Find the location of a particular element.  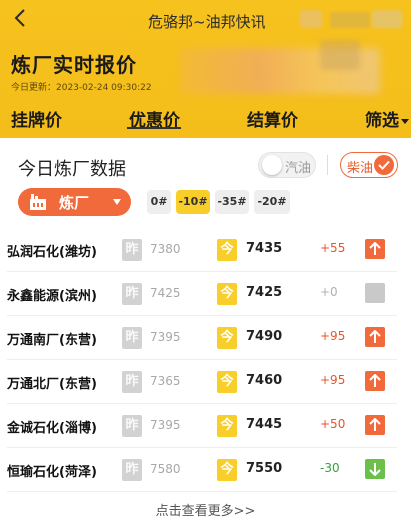

active-tab-indicator is located at coordinates (154, 128).